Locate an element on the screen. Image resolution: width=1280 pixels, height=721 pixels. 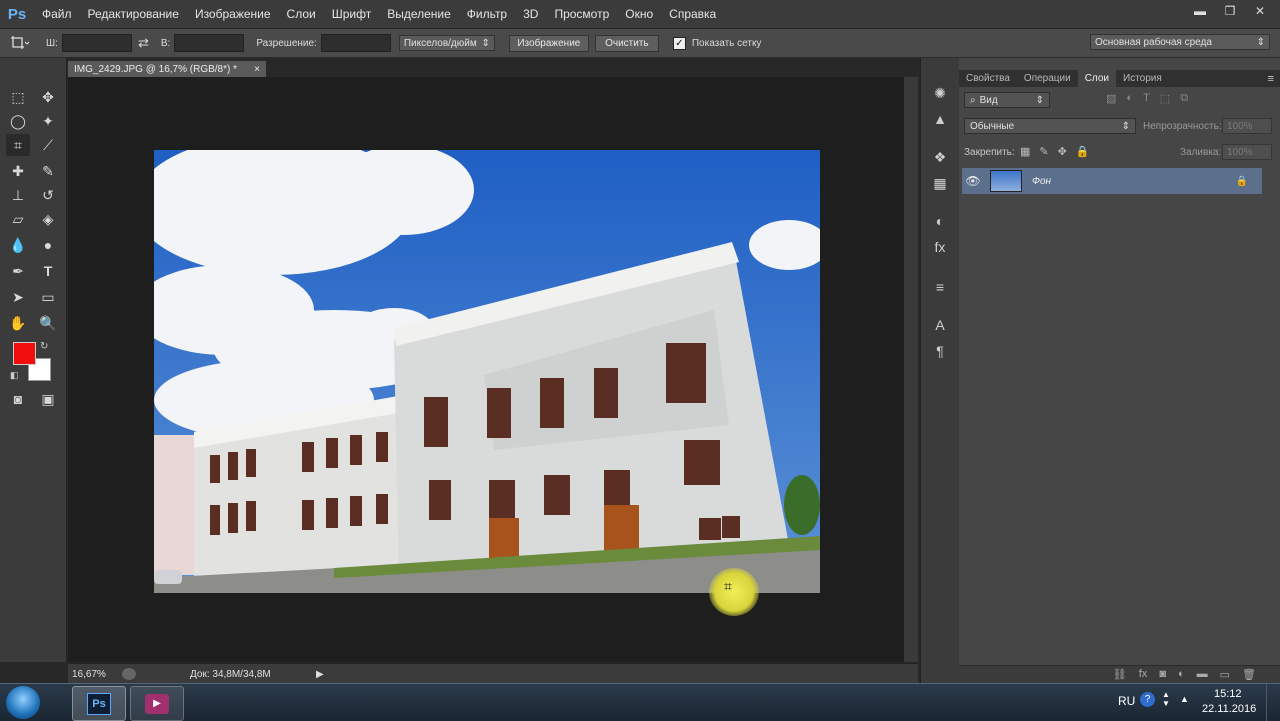
lock-transparency-icon: ▦ is located at coordinates (1025, 151).